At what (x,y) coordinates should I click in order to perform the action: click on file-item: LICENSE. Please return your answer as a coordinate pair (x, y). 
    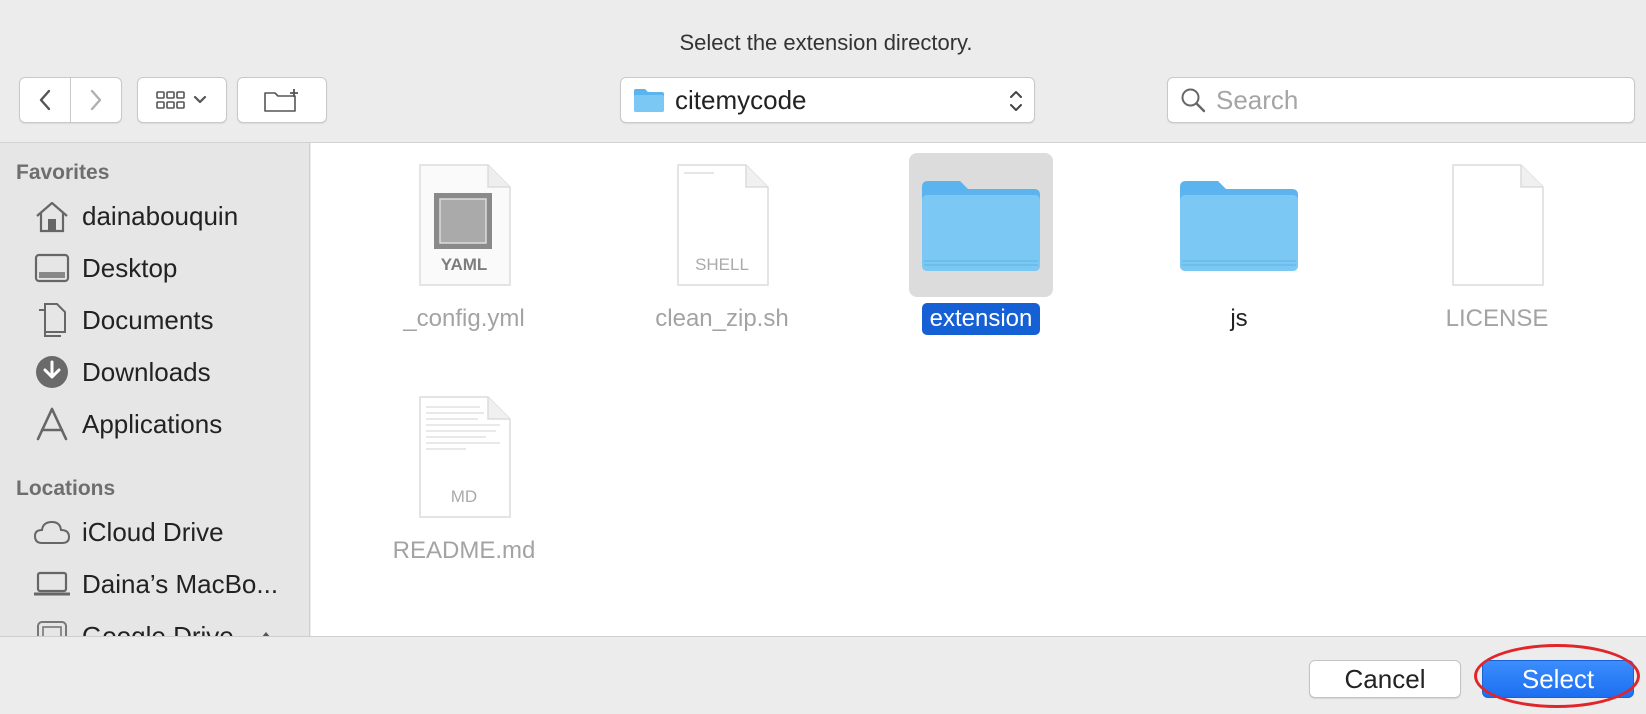
    Looking at the image, I should click on (1497, 244).